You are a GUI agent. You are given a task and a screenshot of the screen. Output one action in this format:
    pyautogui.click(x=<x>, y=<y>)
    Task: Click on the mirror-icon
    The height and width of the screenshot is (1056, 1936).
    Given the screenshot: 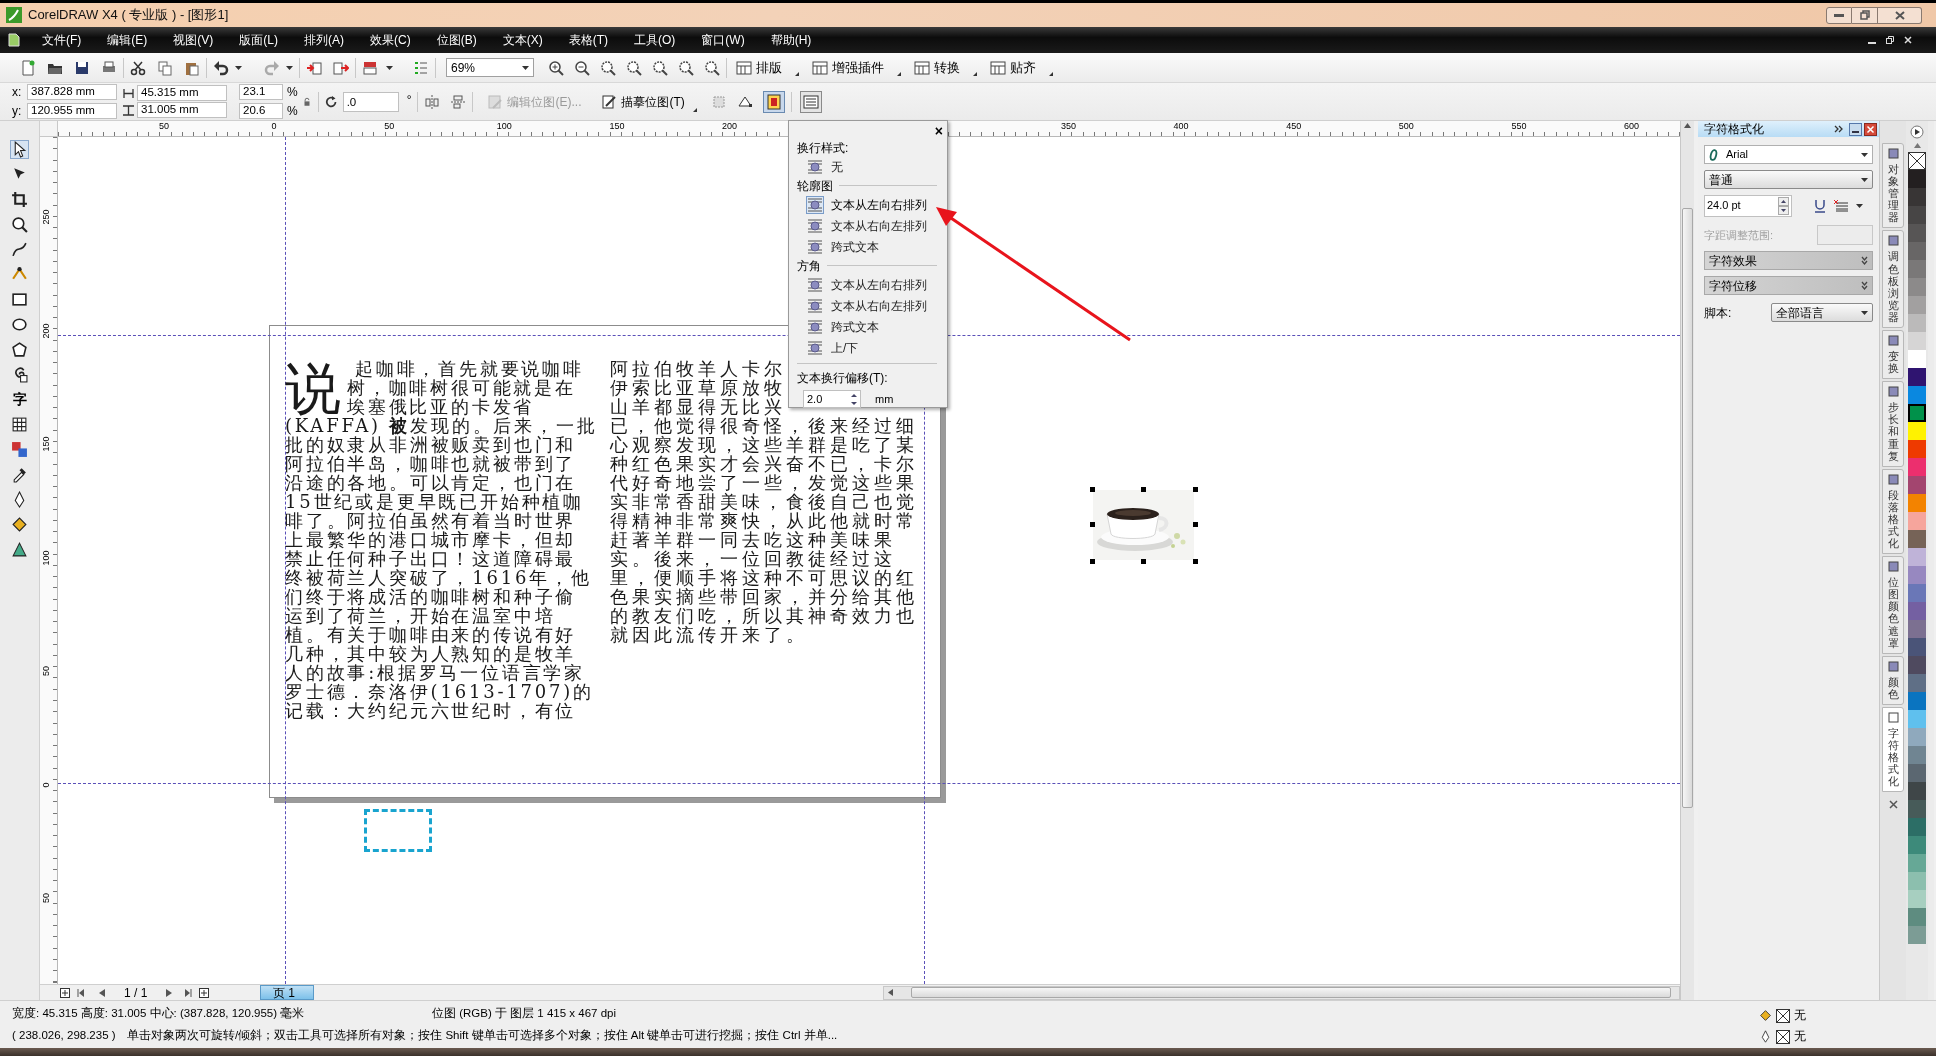 What is the action you would take?
    pyautogui.click(x=432, y=101)
    